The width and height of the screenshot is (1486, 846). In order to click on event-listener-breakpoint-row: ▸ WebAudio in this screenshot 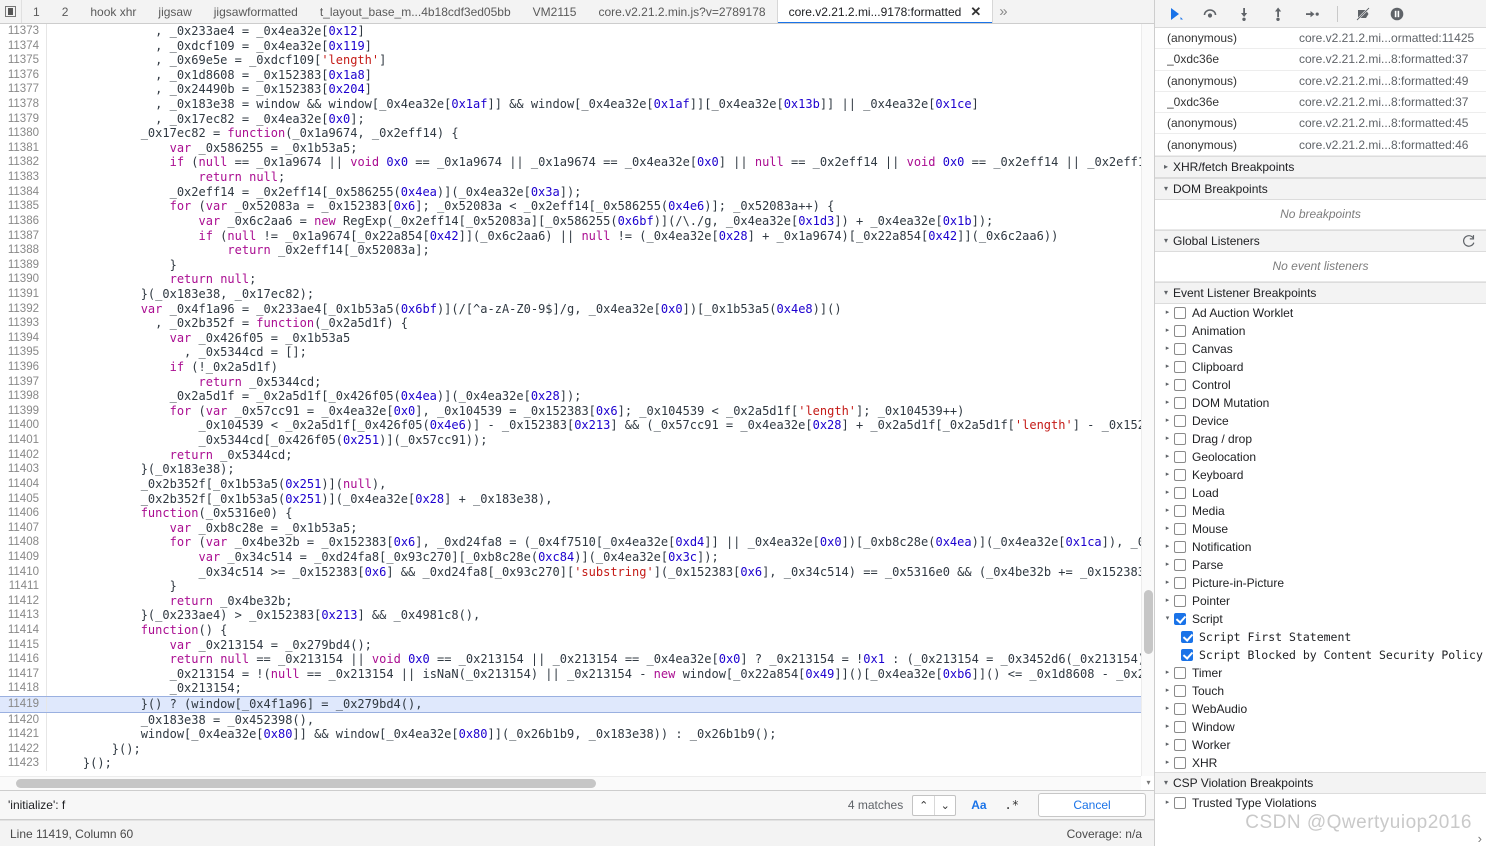, I will do `click(1320, 709)`.